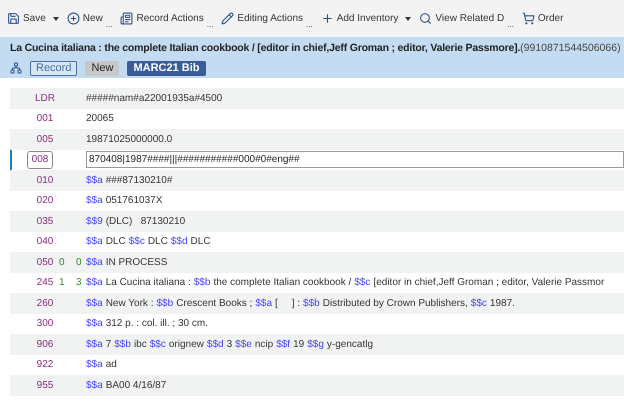  Describe the element at coordinates (45, 364) in the screenshot. I see `field-tag: 922` at that location.